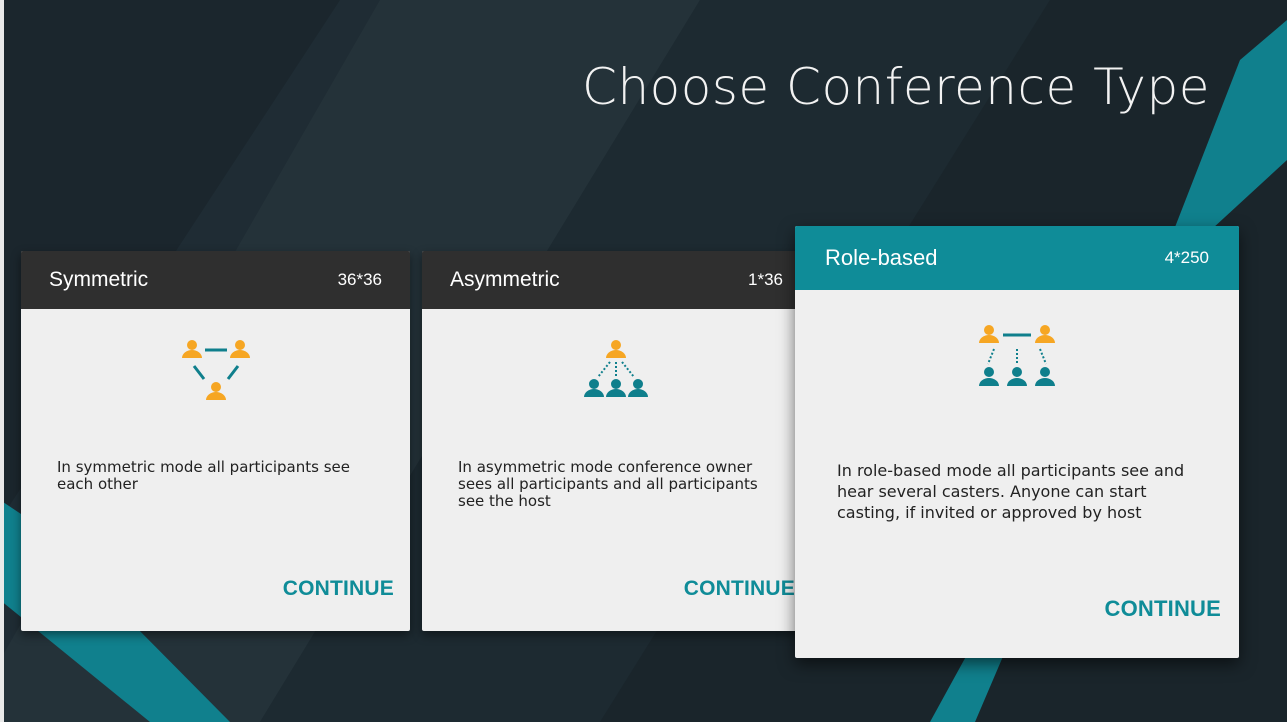 This screenshot has width=1287, height=722. What do you see at coordinates (616, 368) in the screenshot?
I see `asymmetric-conference-icon` at bounding box center [616, 368].